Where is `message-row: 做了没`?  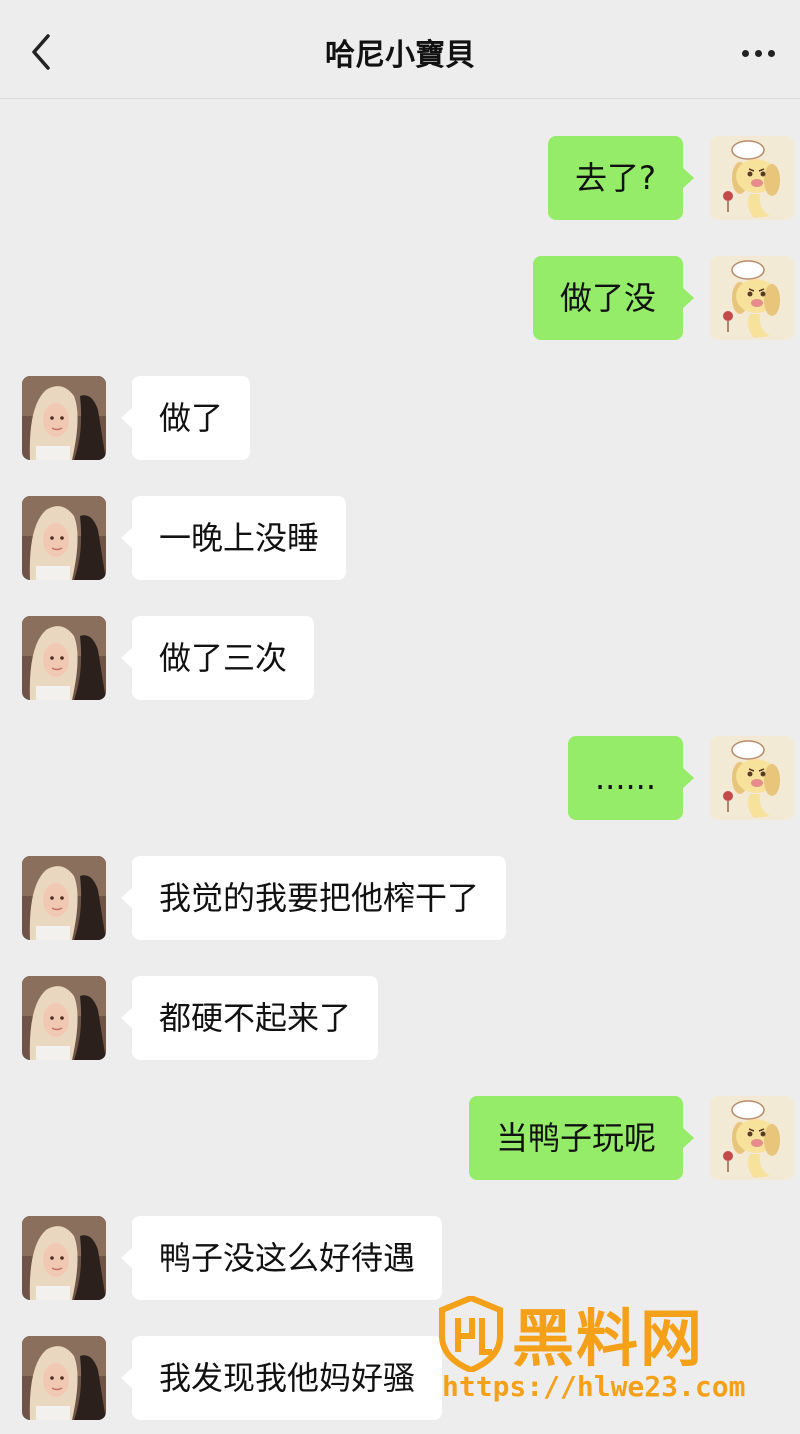
message-row: 做了没 is located at coordinates (400, 298).